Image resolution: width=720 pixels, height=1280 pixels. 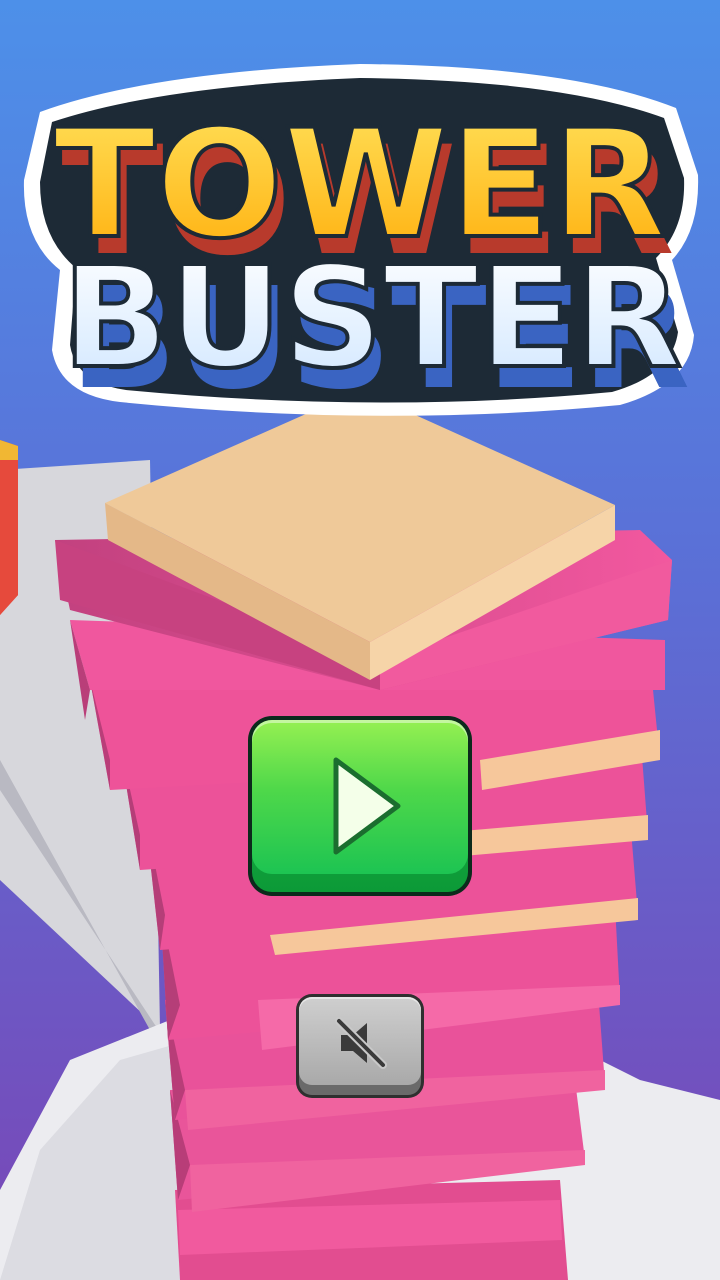 What do you see at coordinates (361, 1043) in the screenshot?
I see `speaker-muted-icon` at bounding box center [361, 1043].